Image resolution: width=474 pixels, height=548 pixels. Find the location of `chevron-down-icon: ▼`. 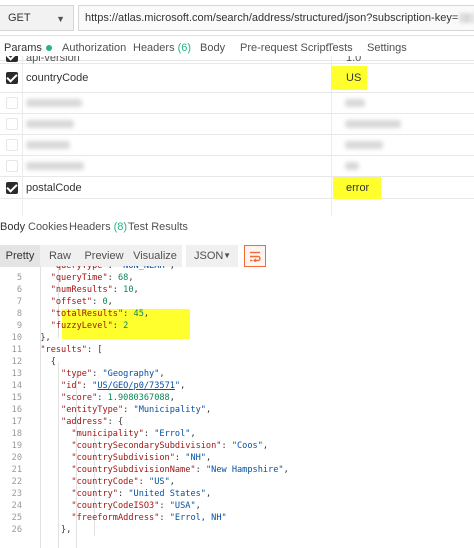

chevron-down-icon: ▼ is located at coordinates (60, 19).